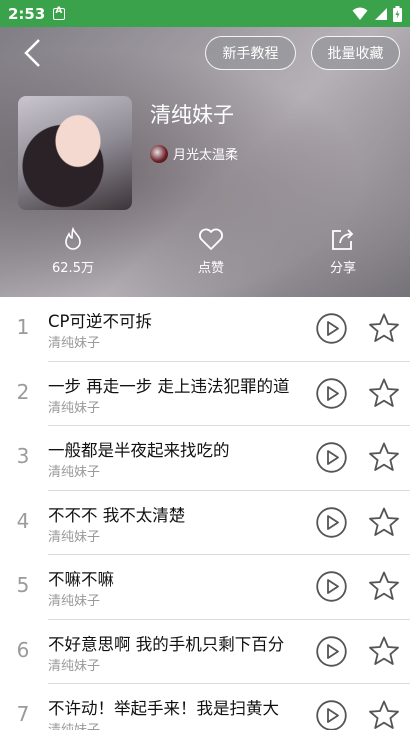 The height and width of the screenshot is (730, 410). What do you see at coordinates (205, 13) in the screenshot?
I see `status-bar: 2:53` at bounding box center [205, 13].